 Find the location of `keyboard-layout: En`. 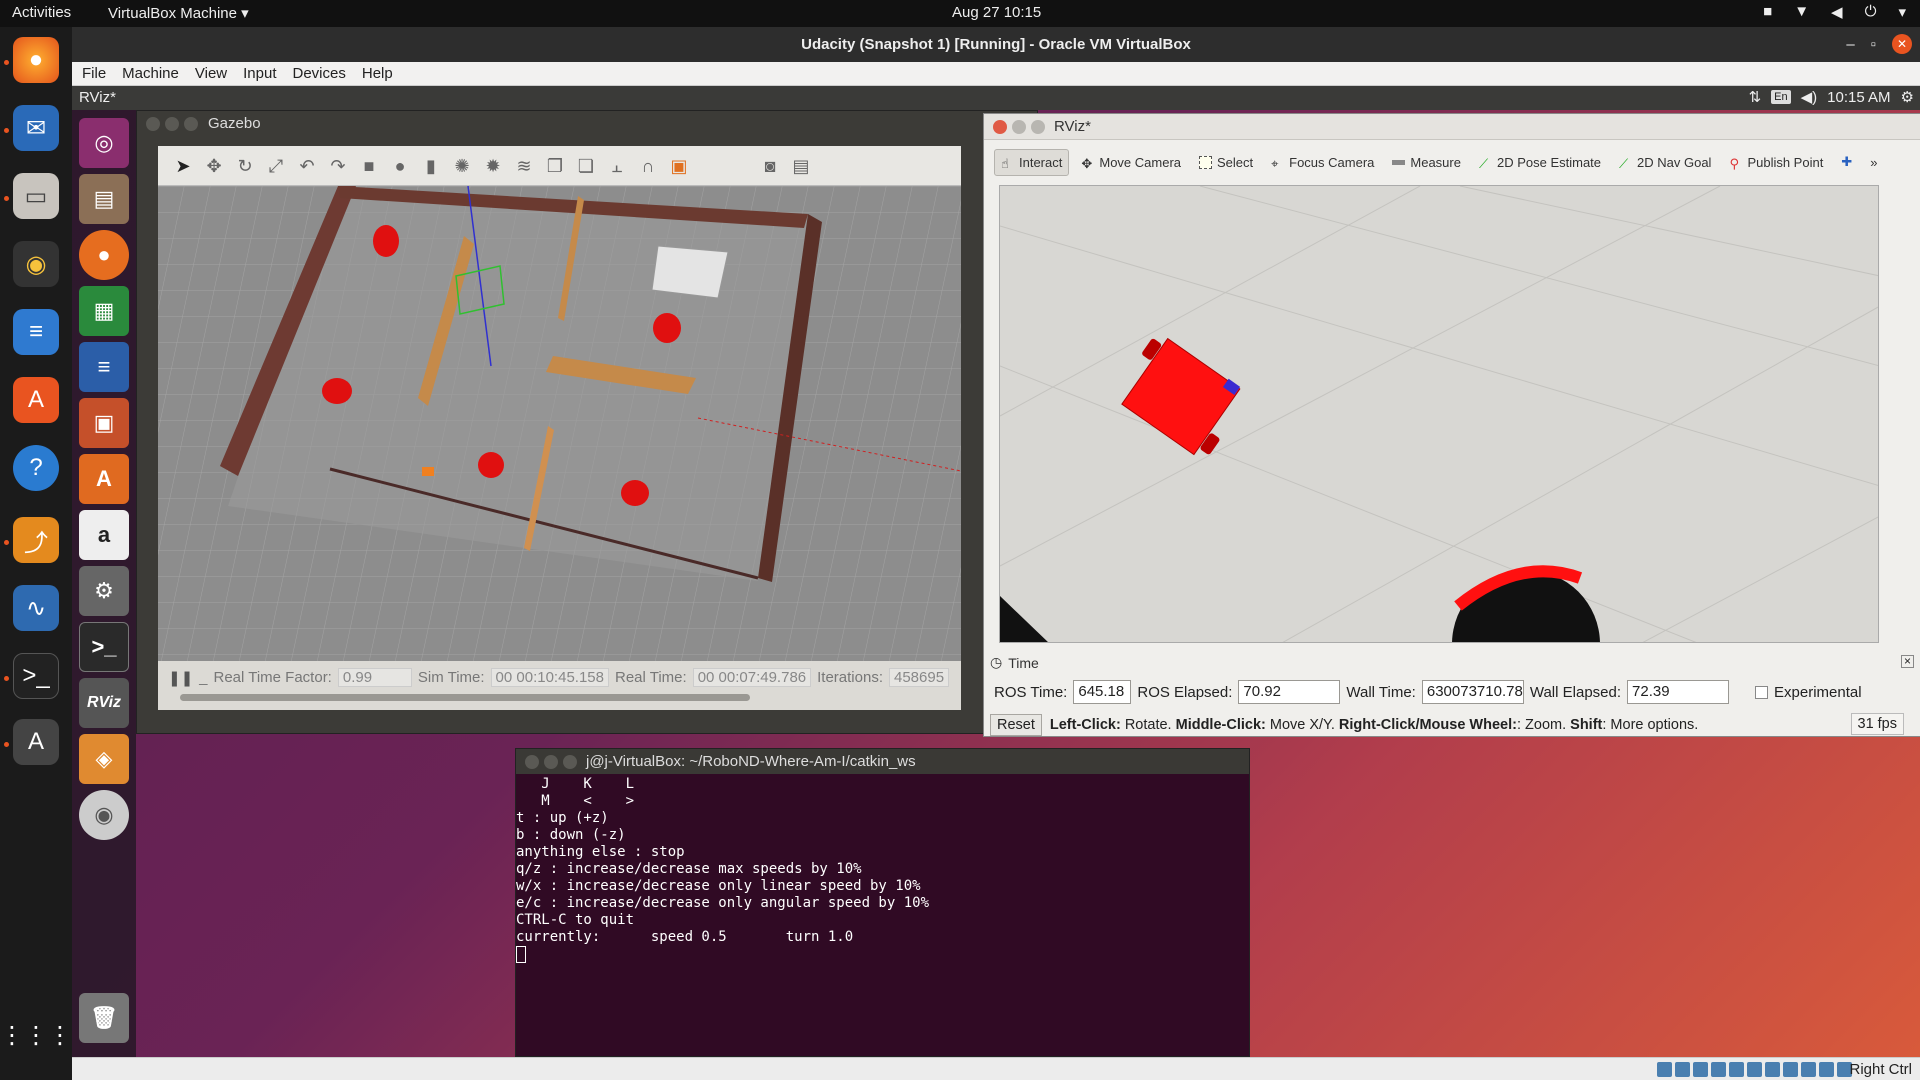

keyboard-layout: En is located at coordinates (1781, 97).